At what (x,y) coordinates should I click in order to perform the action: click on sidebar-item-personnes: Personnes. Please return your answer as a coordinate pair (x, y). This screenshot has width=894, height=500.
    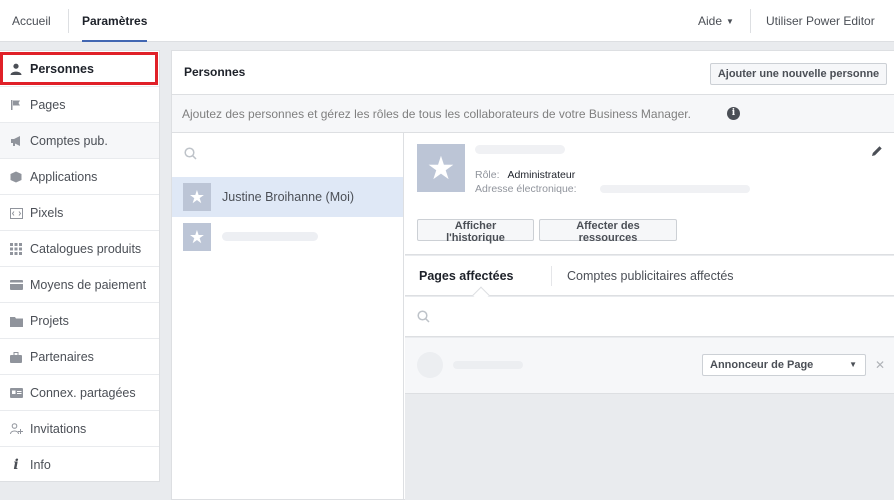
    Looking at the image, I should click on (79, 69).